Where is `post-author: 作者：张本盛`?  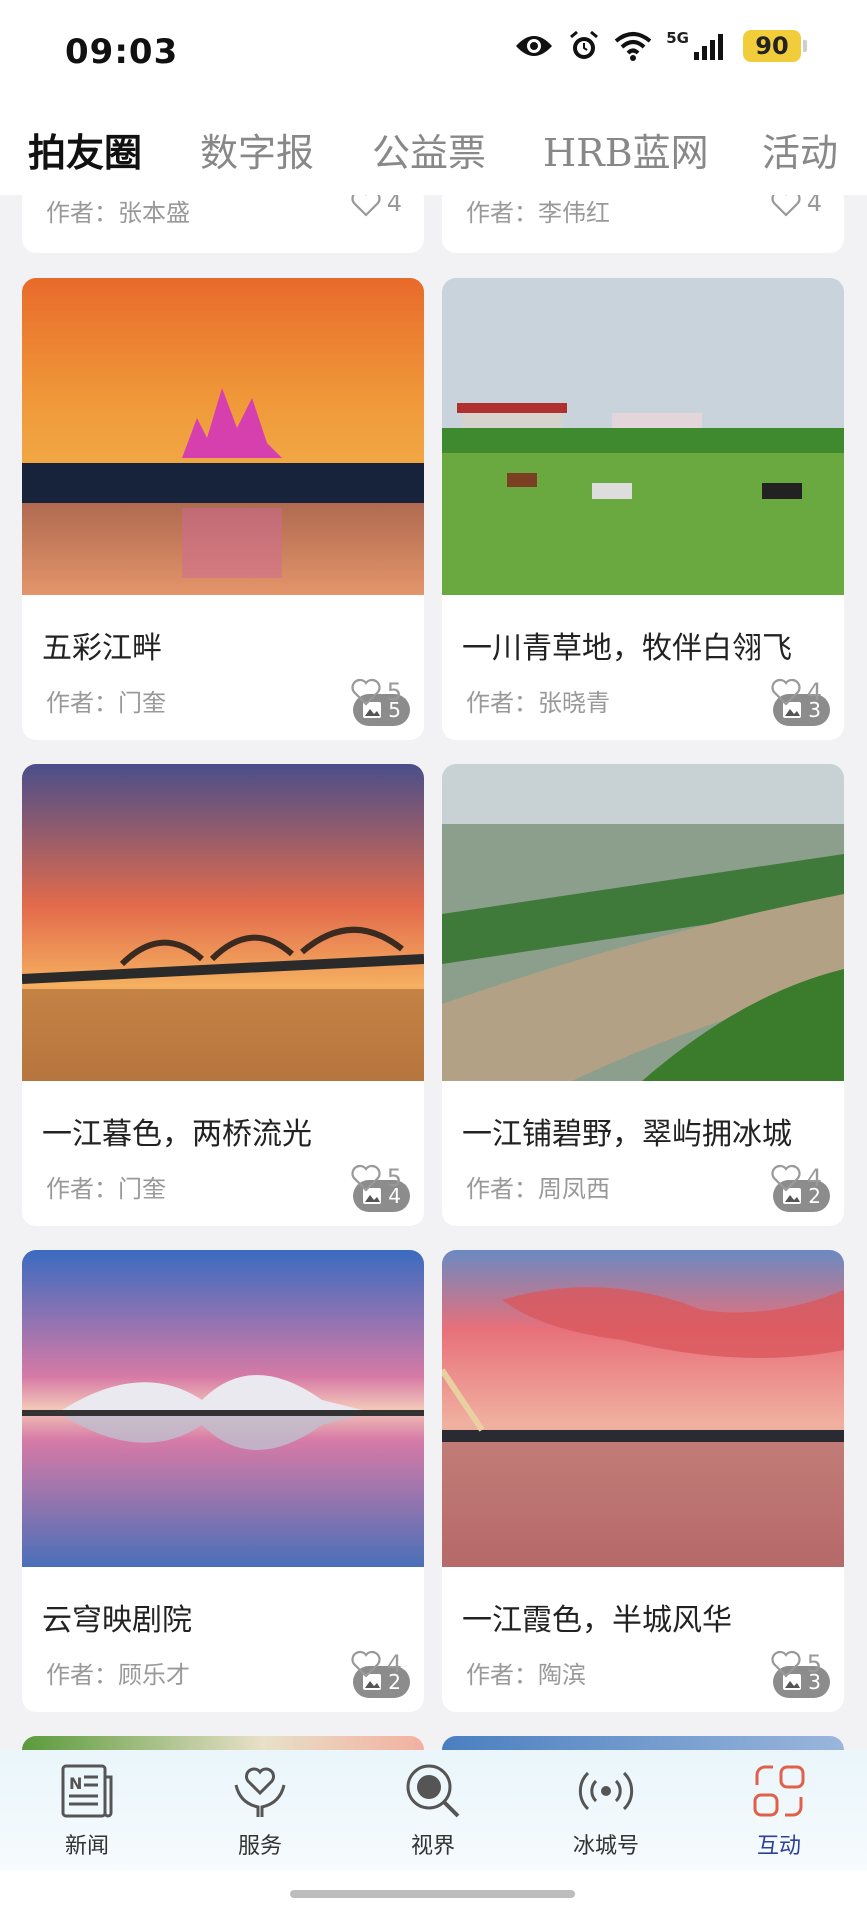
post-author: 作者：张本盛 is located at coordinates (118, 213).